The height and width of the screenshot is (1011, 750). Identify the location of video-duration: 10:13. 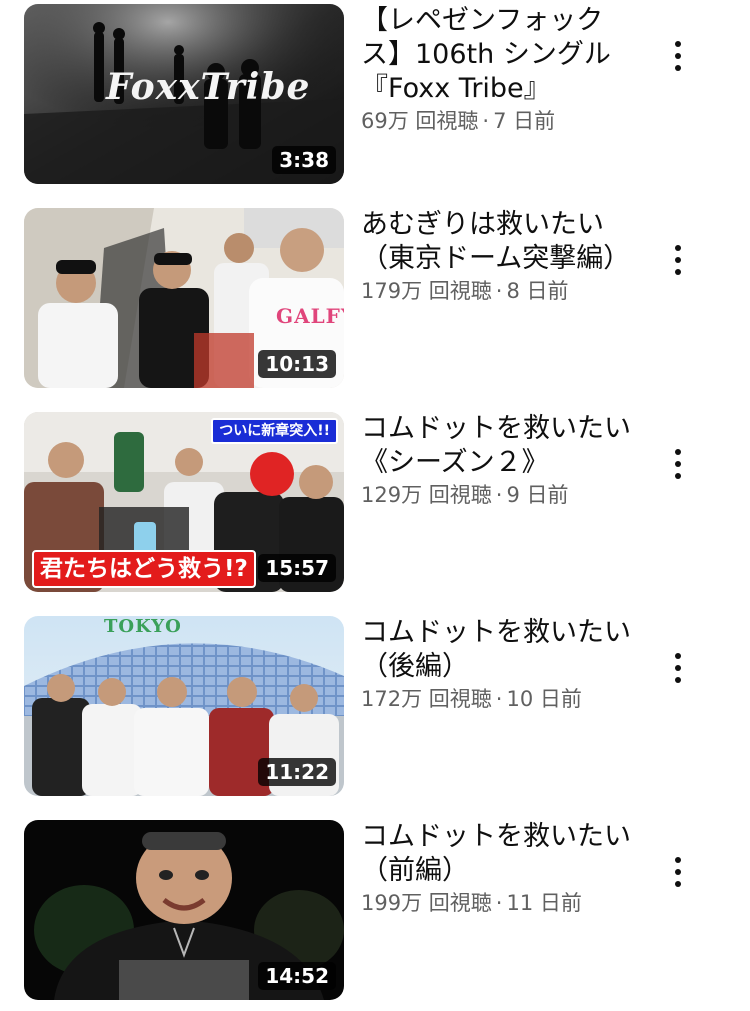
(297, 364).